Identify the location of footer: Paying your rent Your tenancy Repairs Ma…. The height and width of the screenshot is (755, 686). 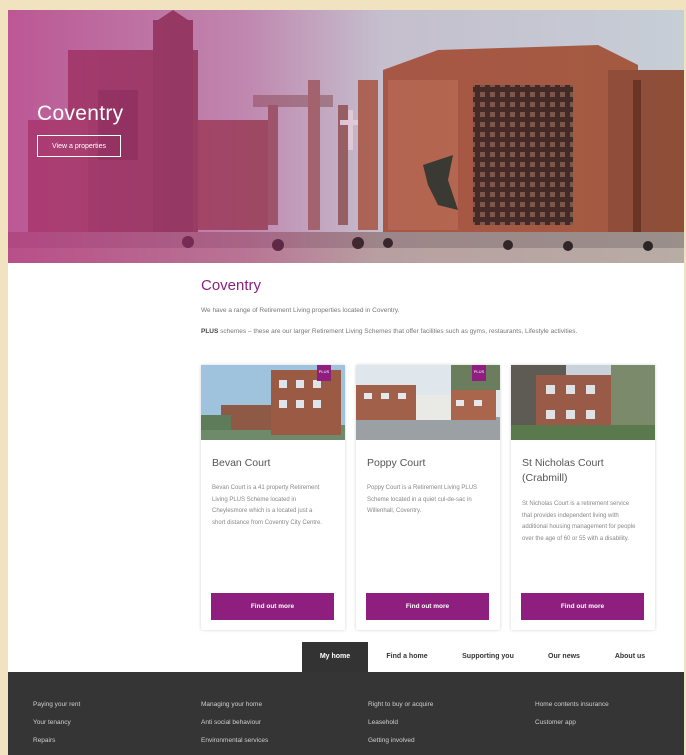
(346, 713).